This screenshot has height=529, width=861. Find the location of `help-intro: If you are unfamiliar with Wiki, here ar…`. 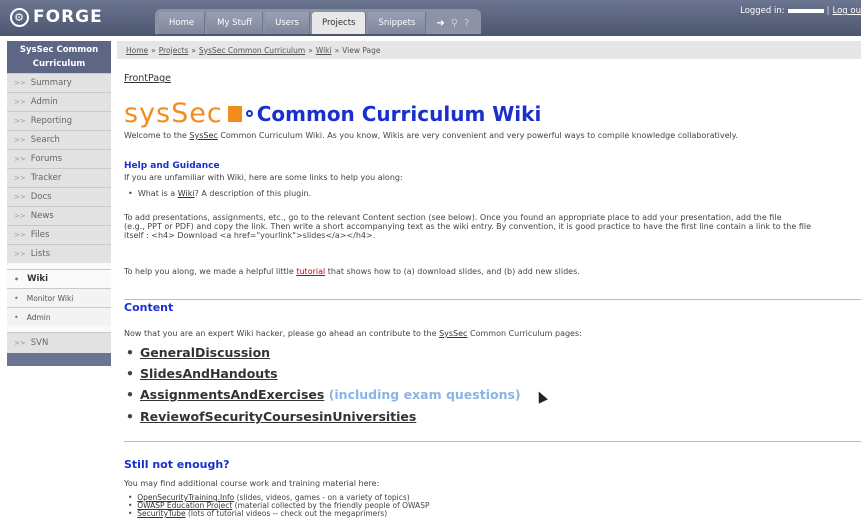

help-intro: If you are unfamiliar with Wiki, here ar… is located at coordinates (263, 177).